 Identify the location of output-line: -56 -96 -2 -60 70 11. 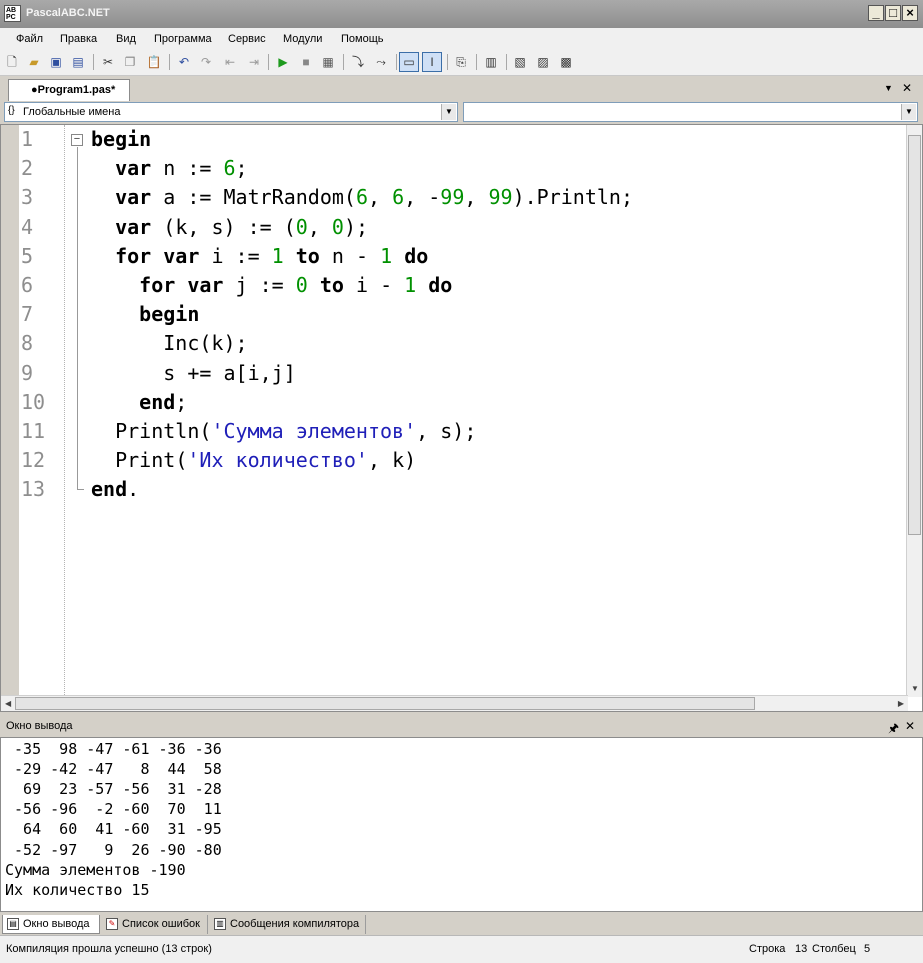
(113, 809).